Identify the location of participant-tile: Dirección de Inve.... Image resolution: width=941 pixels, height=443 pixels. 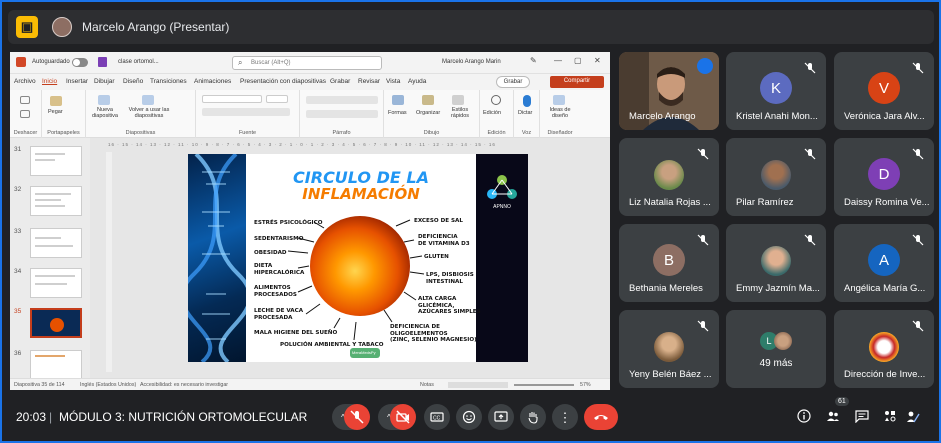
(884, 349).